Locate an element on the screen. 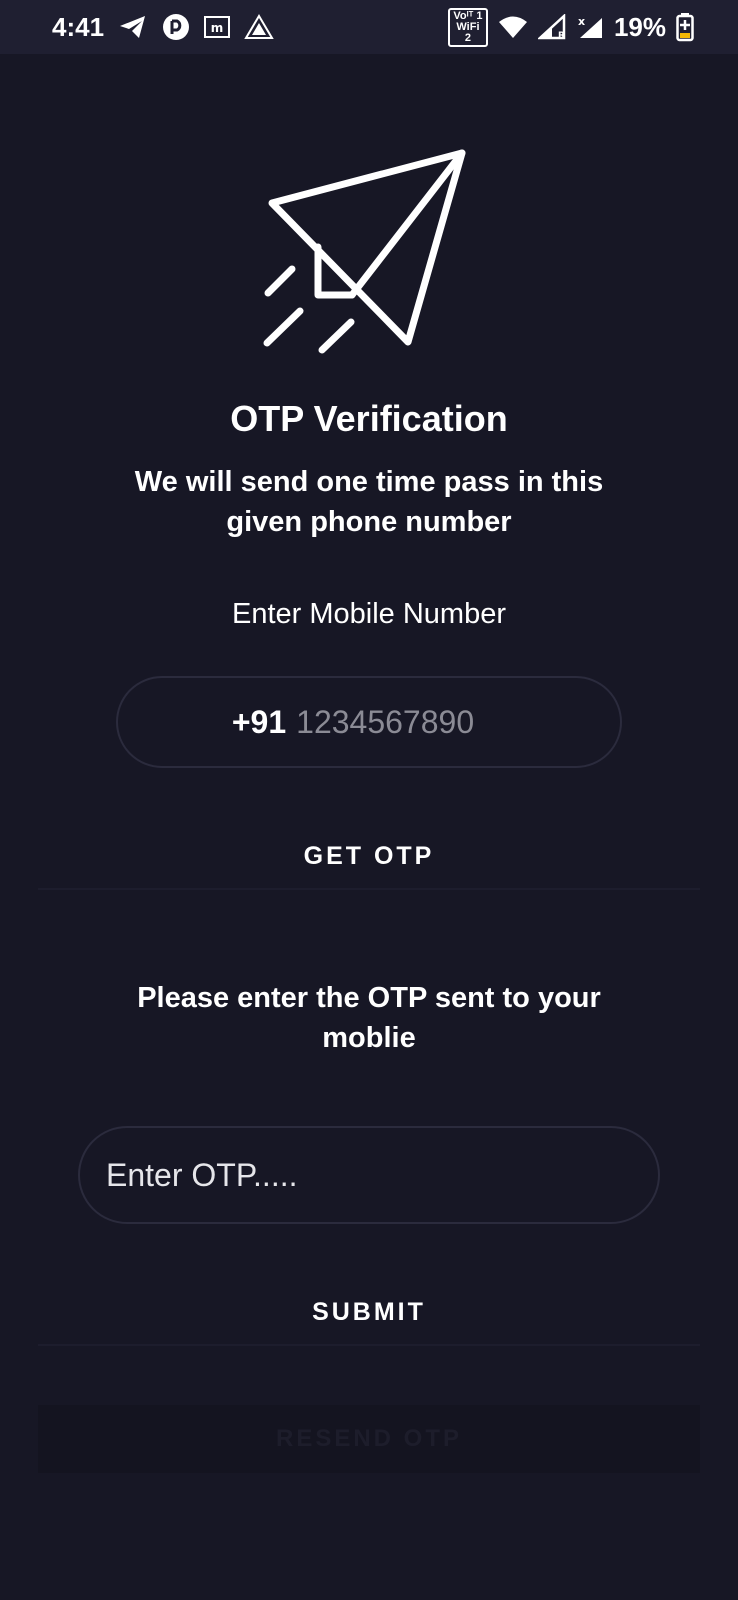 This screenshot has width=738, height=1600. otp-prompt: Please enter the OTP sent to your moblie is located at coordinates (369, 1018).